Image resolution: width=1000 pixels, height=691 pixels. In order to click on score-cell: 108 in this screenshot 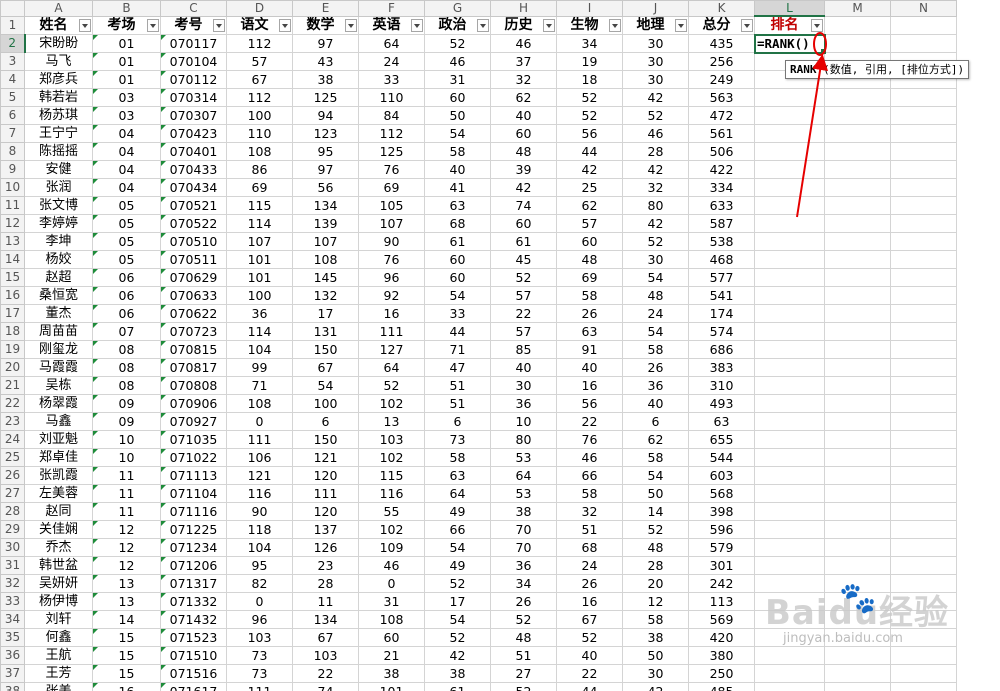, I will do `click(259, 151)`.